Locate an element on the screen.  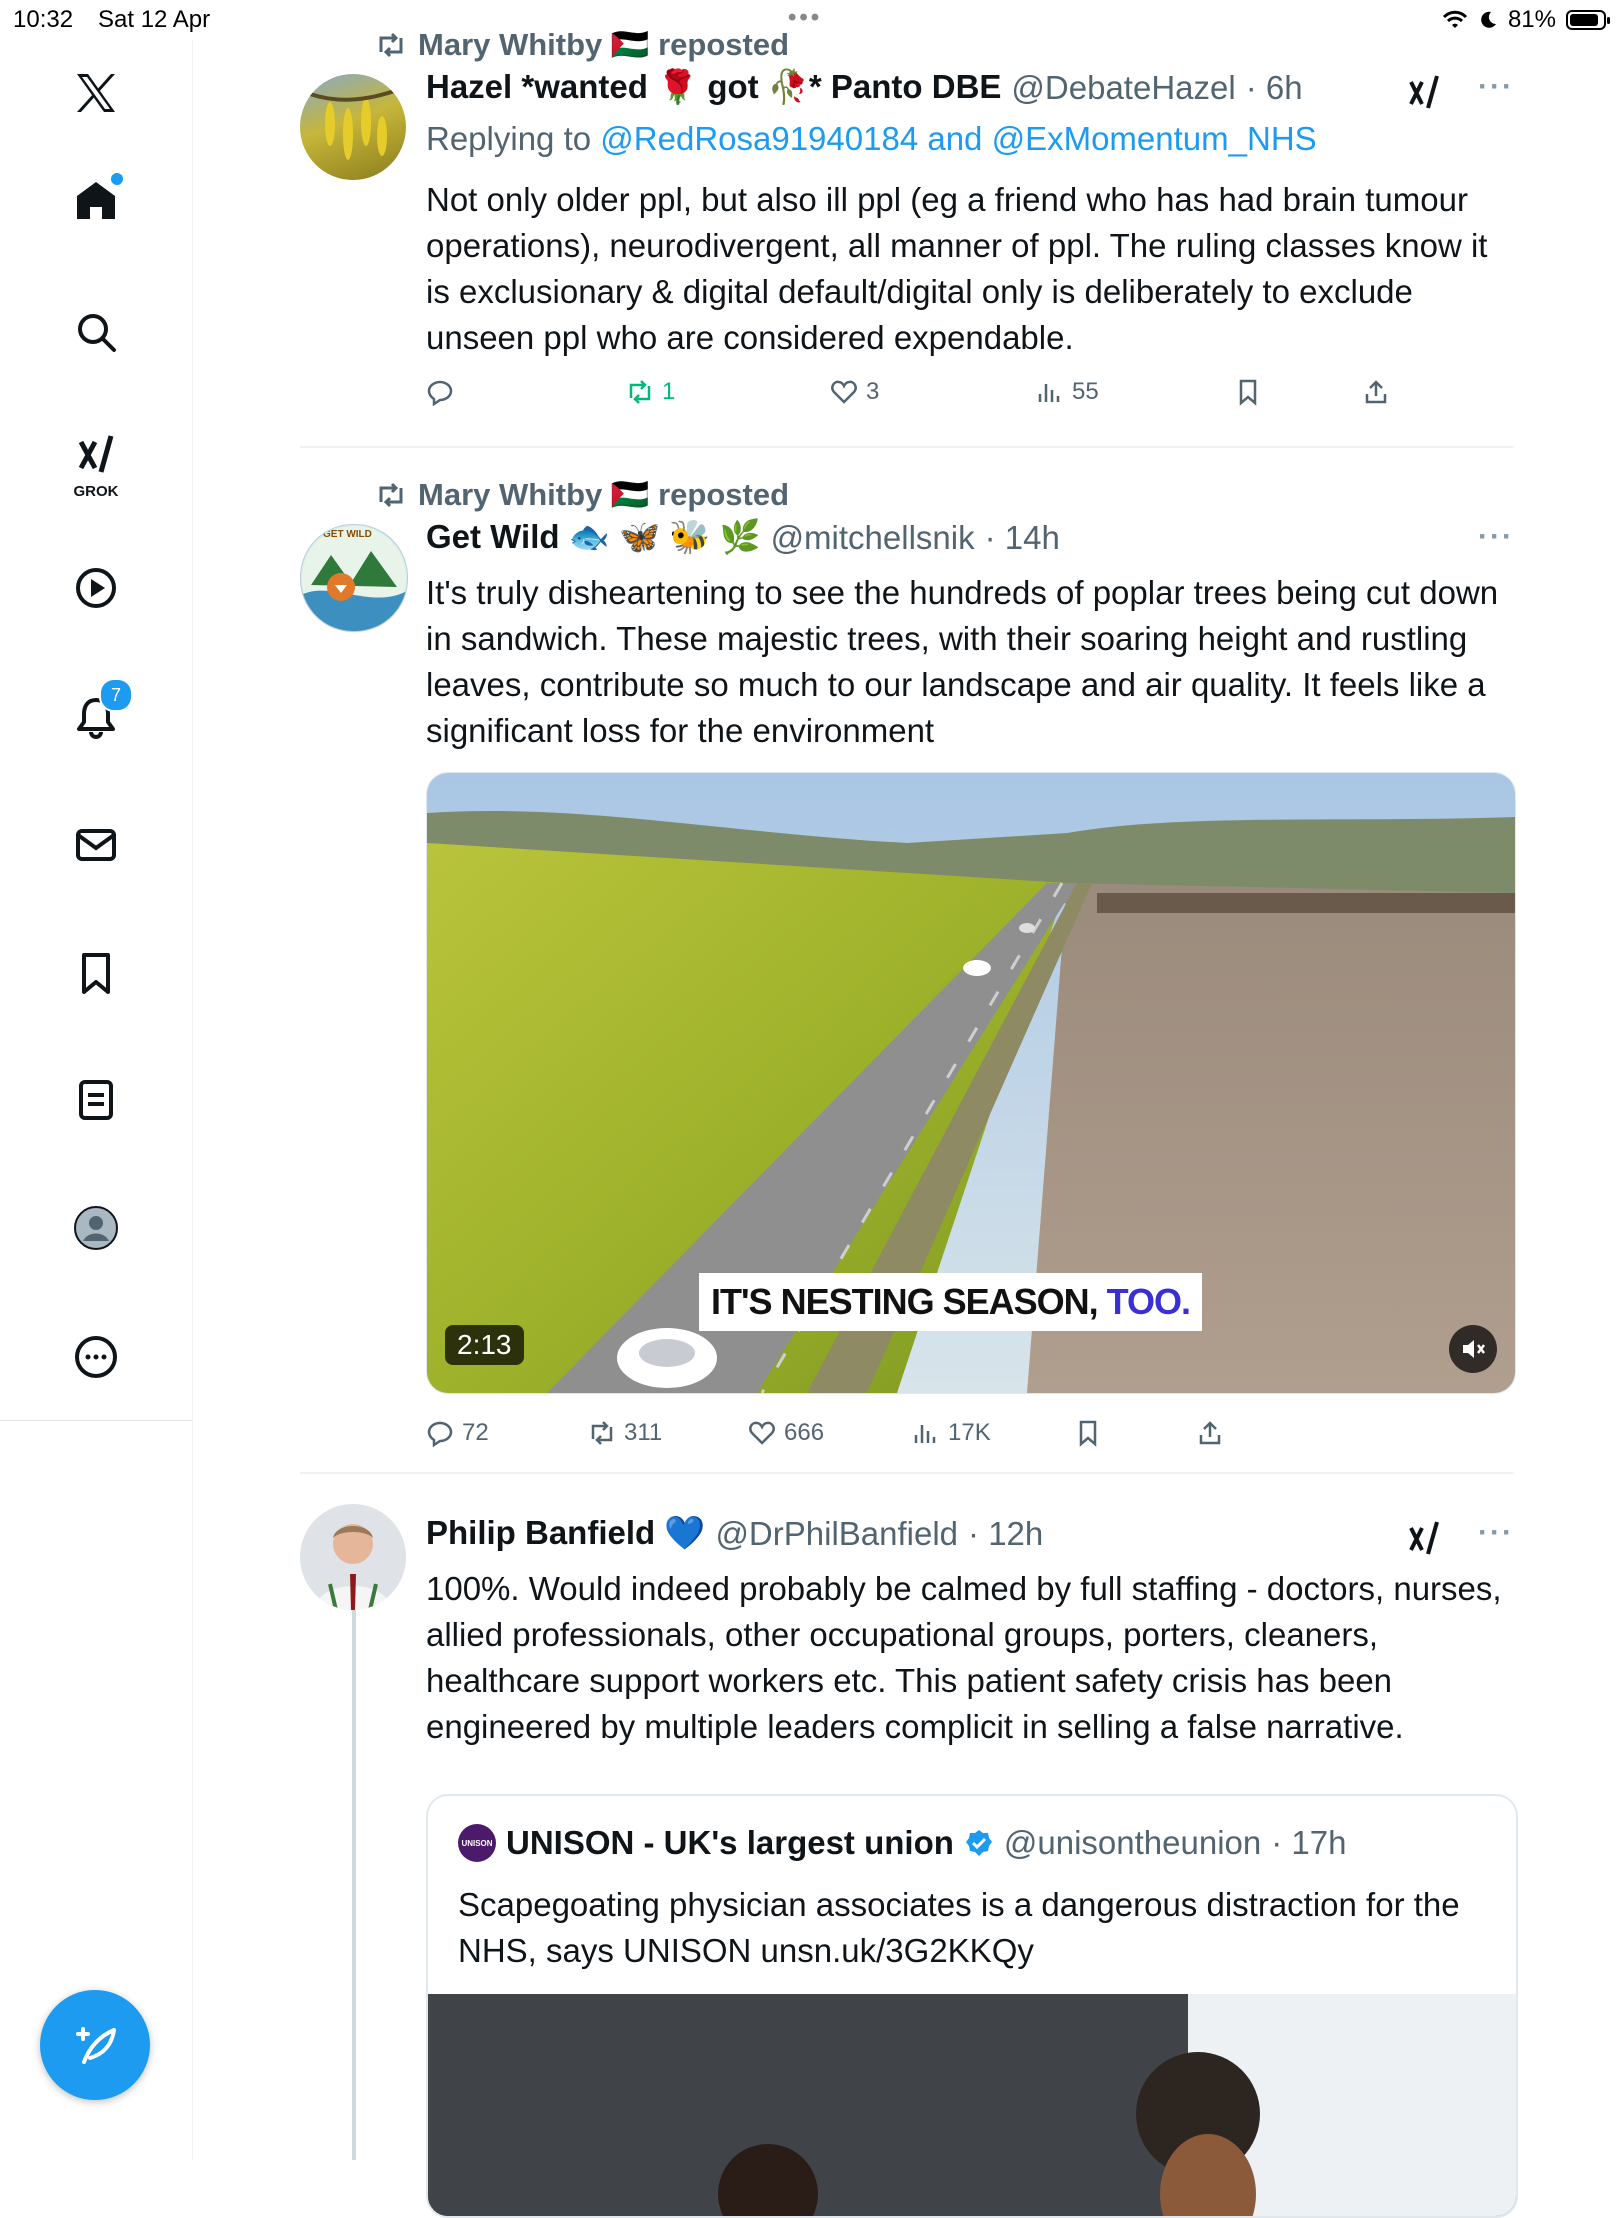
status-right: 81% is located at coordinates (1526, 20).